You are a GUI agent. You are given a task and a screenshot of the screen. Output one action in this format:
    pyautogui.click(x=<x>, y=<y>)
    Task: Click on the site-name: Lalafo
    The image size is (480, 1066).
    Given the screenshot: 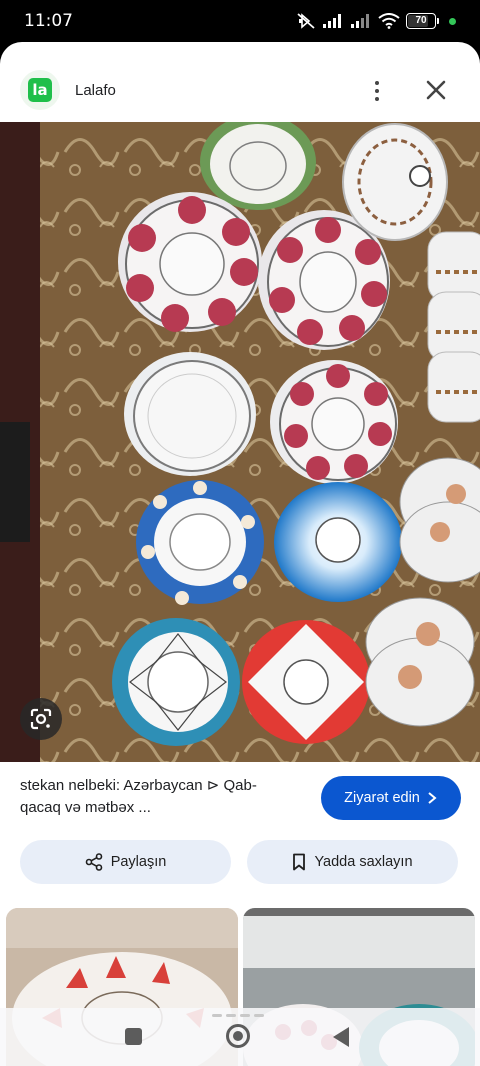 What is the action you would take?
    pyautogui.click(x=95, y=90)
    